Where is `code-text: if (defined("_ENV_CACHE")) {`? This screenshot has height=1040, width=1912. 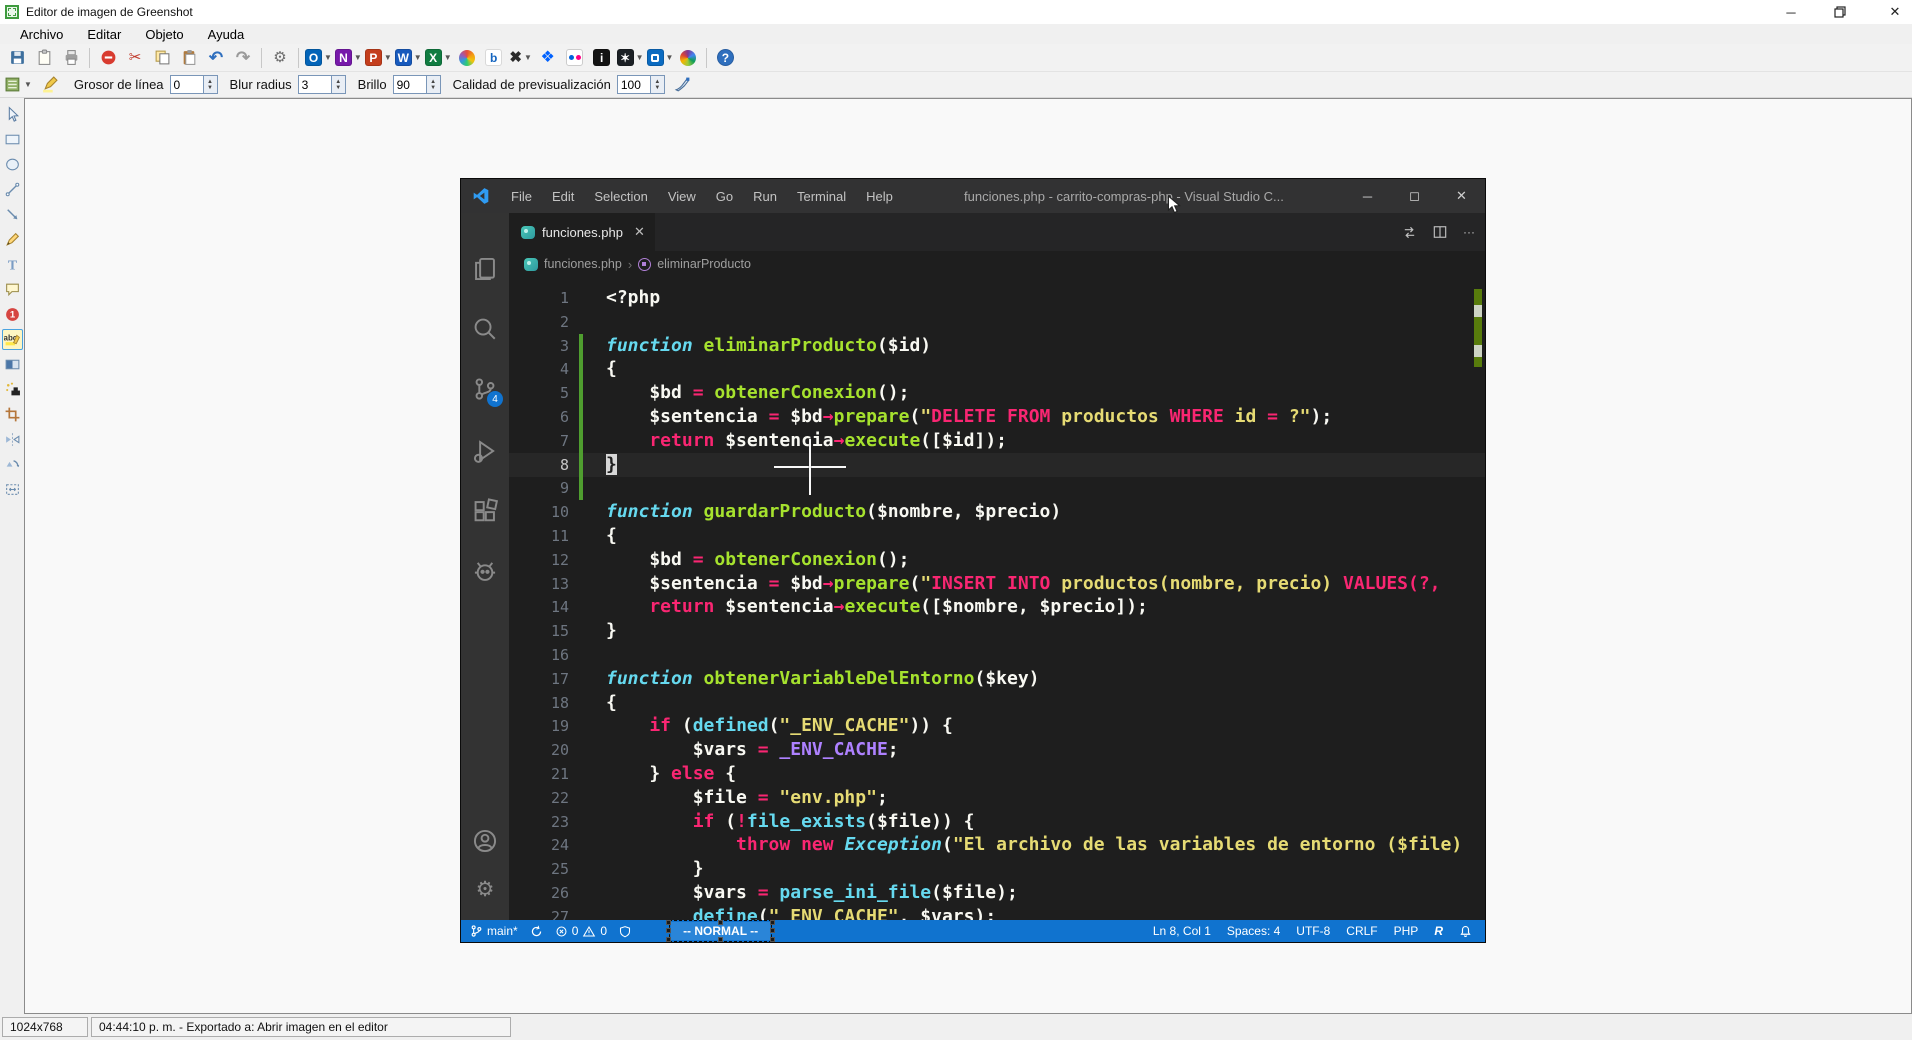 code-text: if (defined("_ENV_CACHE")) { is located at coordinates (779, 726).